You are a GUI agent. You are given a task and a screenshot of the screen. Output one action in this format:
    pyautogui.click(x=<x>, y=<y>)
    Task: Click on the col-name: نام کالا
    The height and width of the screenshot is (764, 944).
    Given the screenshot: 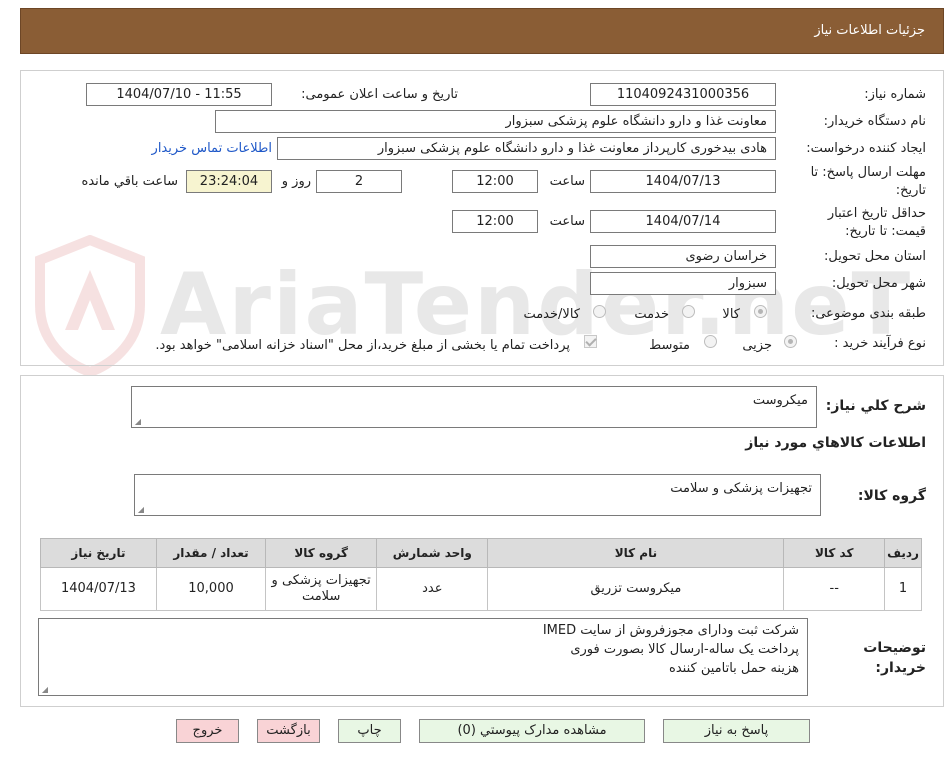 What is the action you would take?
    pyautogui.click(x=636, y=553)
    